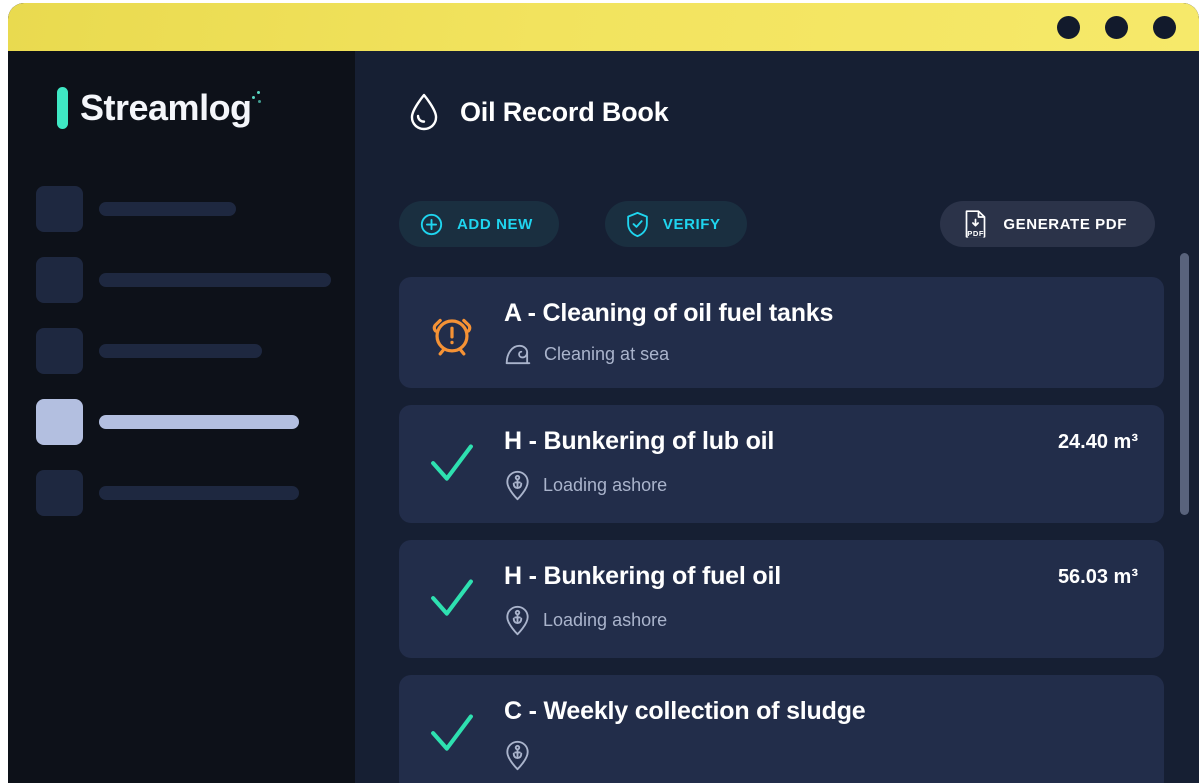  What do you see at coordinates (215, 280) in the screenshot?
I see `sidebar-item-2-label-placeholder` at bounding box center [215, 280].